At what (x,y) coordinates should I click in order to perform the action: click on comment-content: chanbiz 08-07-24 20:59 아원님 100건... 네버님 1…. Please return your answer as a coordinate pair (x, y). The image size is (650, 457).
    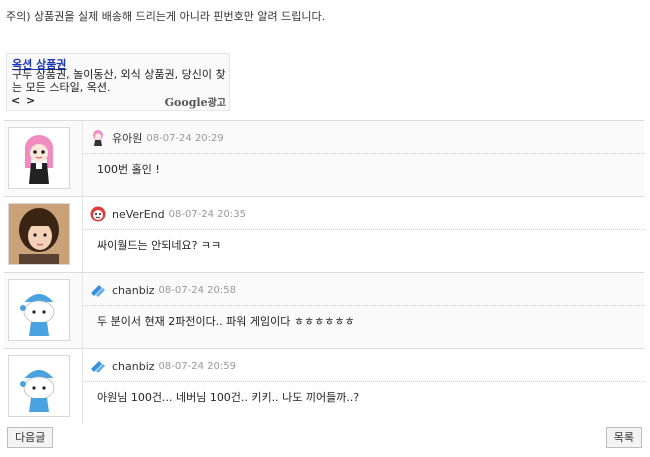
    Looking at the image, I should click on (363, 386).